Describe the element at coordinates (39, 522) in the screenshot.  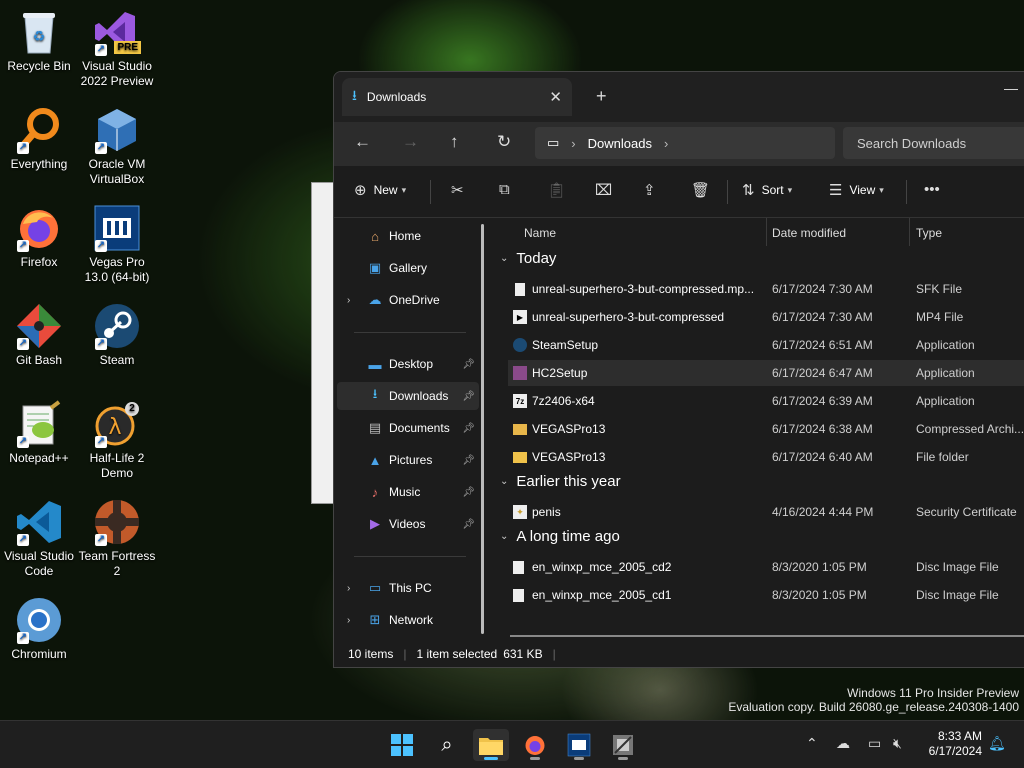
I see `vscode-icon: ↗` at that location.